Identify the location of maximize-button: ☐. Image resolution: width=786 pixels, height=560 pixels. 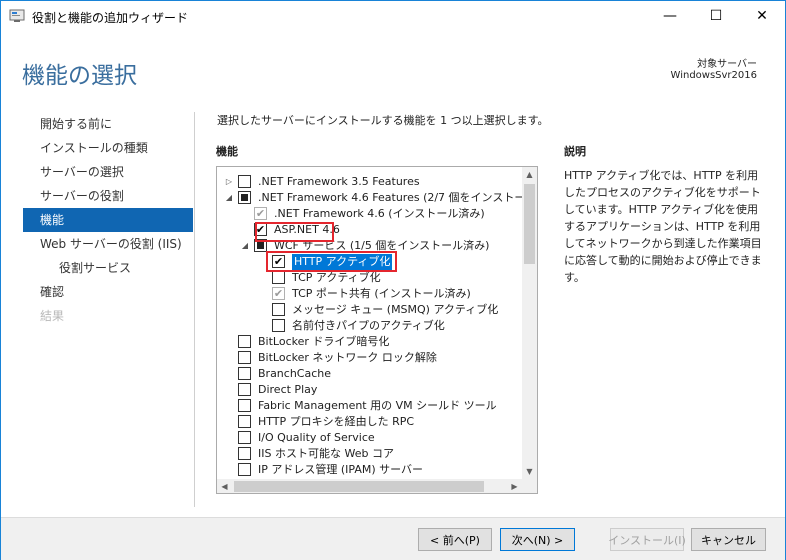
(716, 16).